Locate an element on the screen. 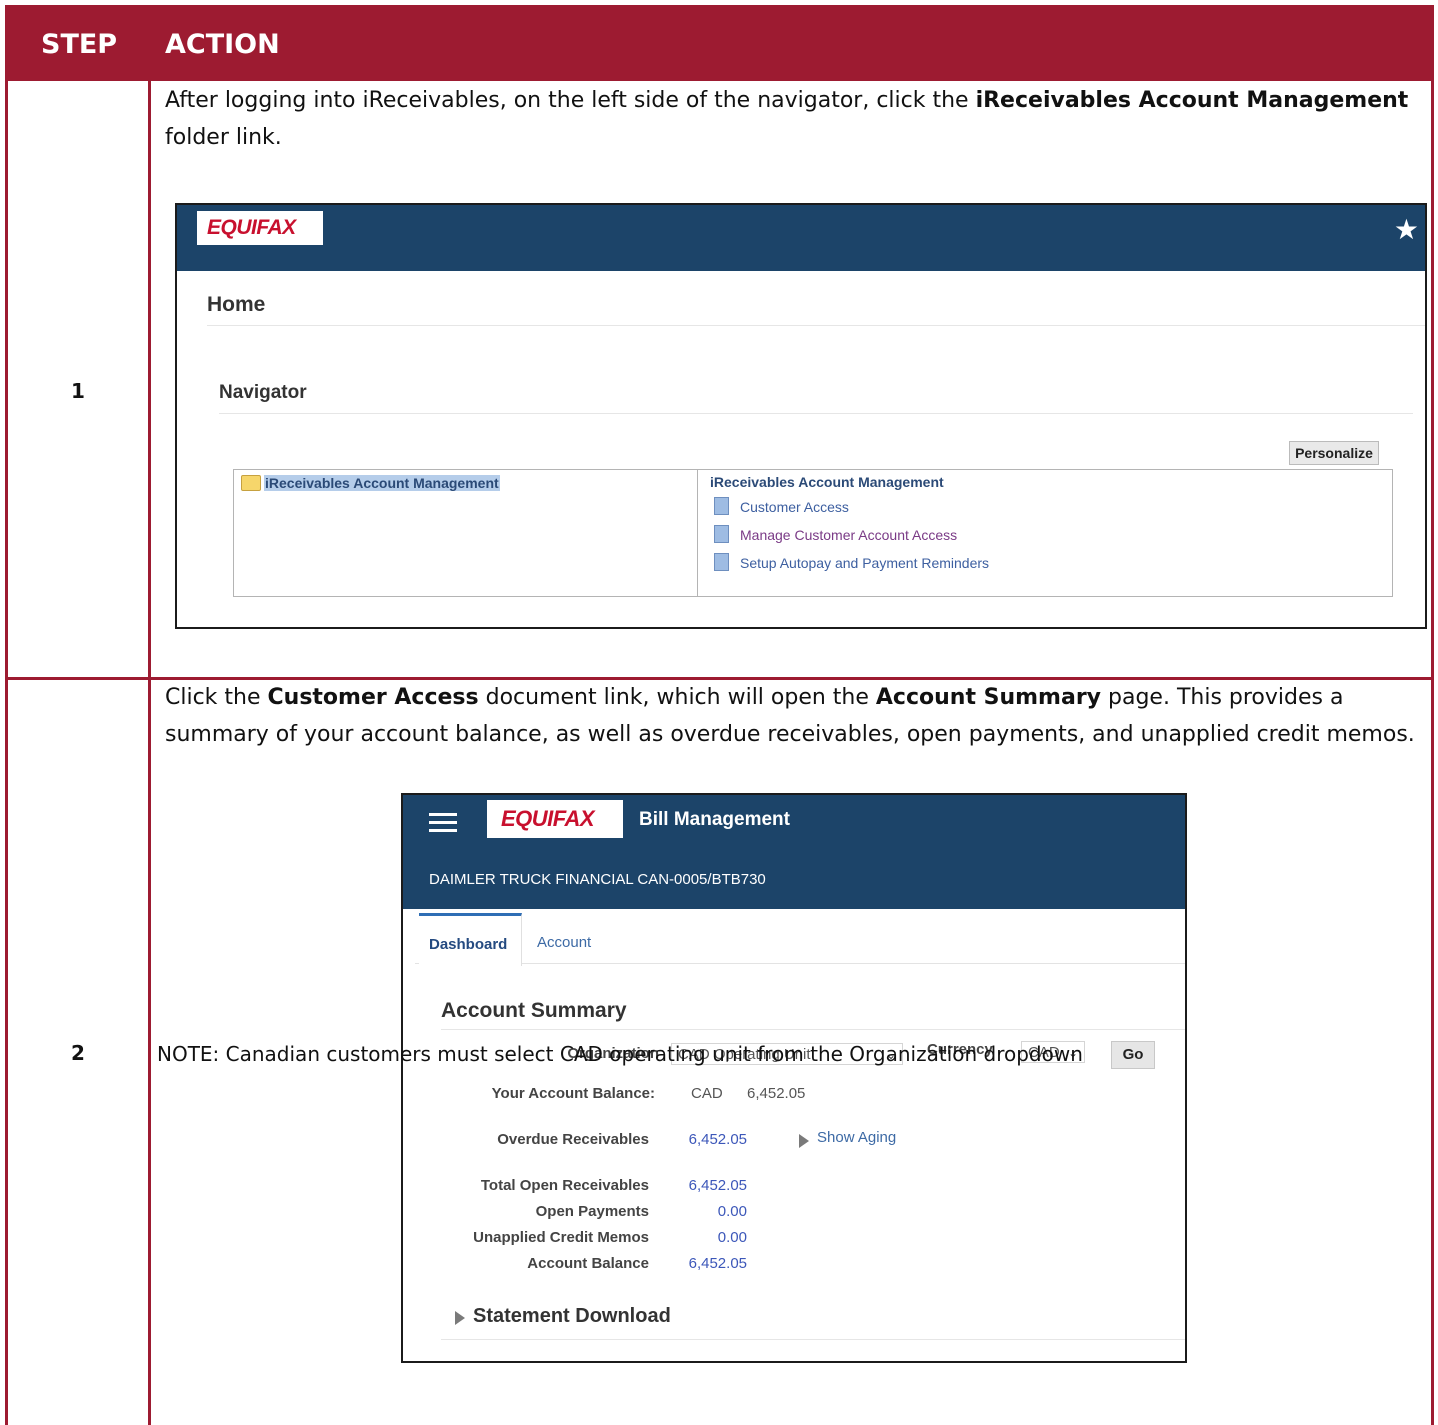  tab-underline is located at coordinates (800, 963).